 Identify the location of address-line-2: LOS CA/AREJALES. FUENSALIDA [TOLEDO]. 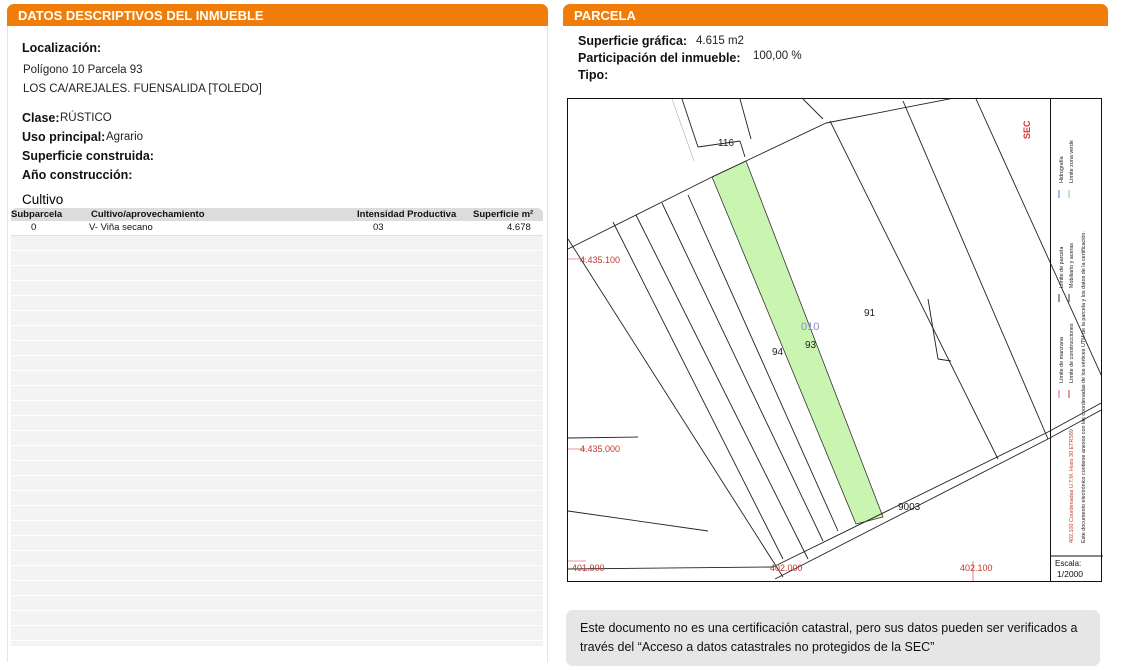
(142, 89).